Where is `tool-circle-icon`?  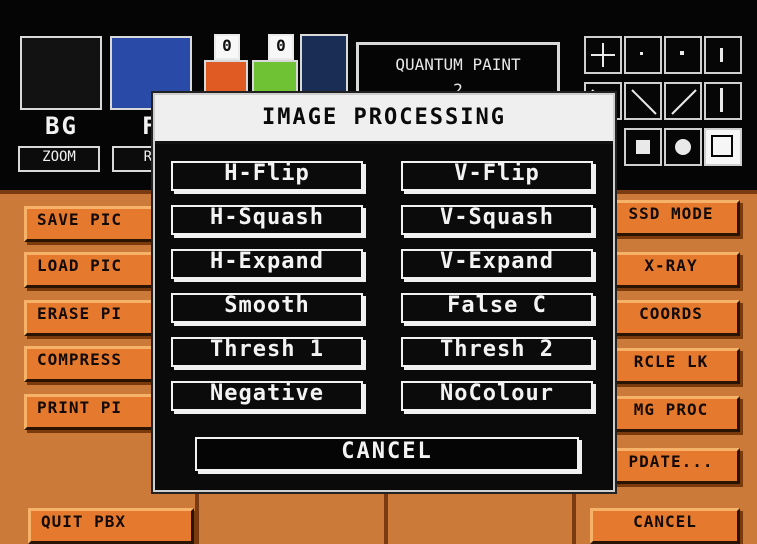
tool-circle-icon is located at coordinates (683, 147).